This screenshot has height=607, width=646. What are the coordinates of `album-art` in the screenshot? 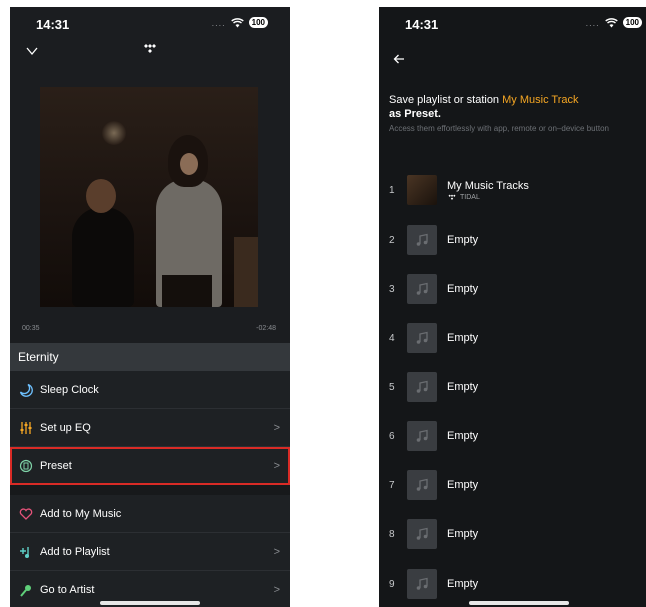 It's located at (149, 197).